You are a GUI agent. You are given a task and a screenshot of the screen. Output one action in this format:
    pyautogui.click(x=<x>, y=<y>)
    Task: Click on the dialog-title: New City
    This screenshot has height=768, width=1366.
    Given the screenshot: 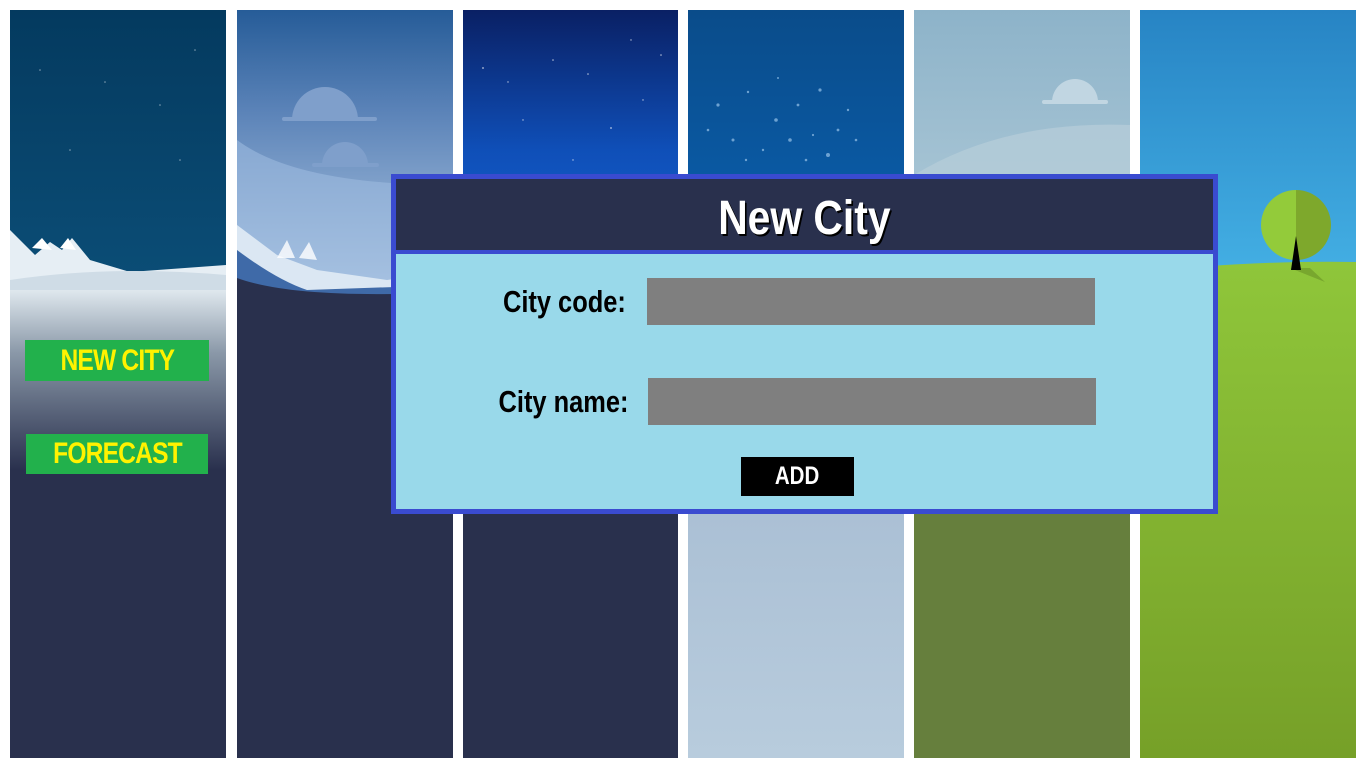 What is the action you would take?
    pyautogui.click(x=804, y=218)
    